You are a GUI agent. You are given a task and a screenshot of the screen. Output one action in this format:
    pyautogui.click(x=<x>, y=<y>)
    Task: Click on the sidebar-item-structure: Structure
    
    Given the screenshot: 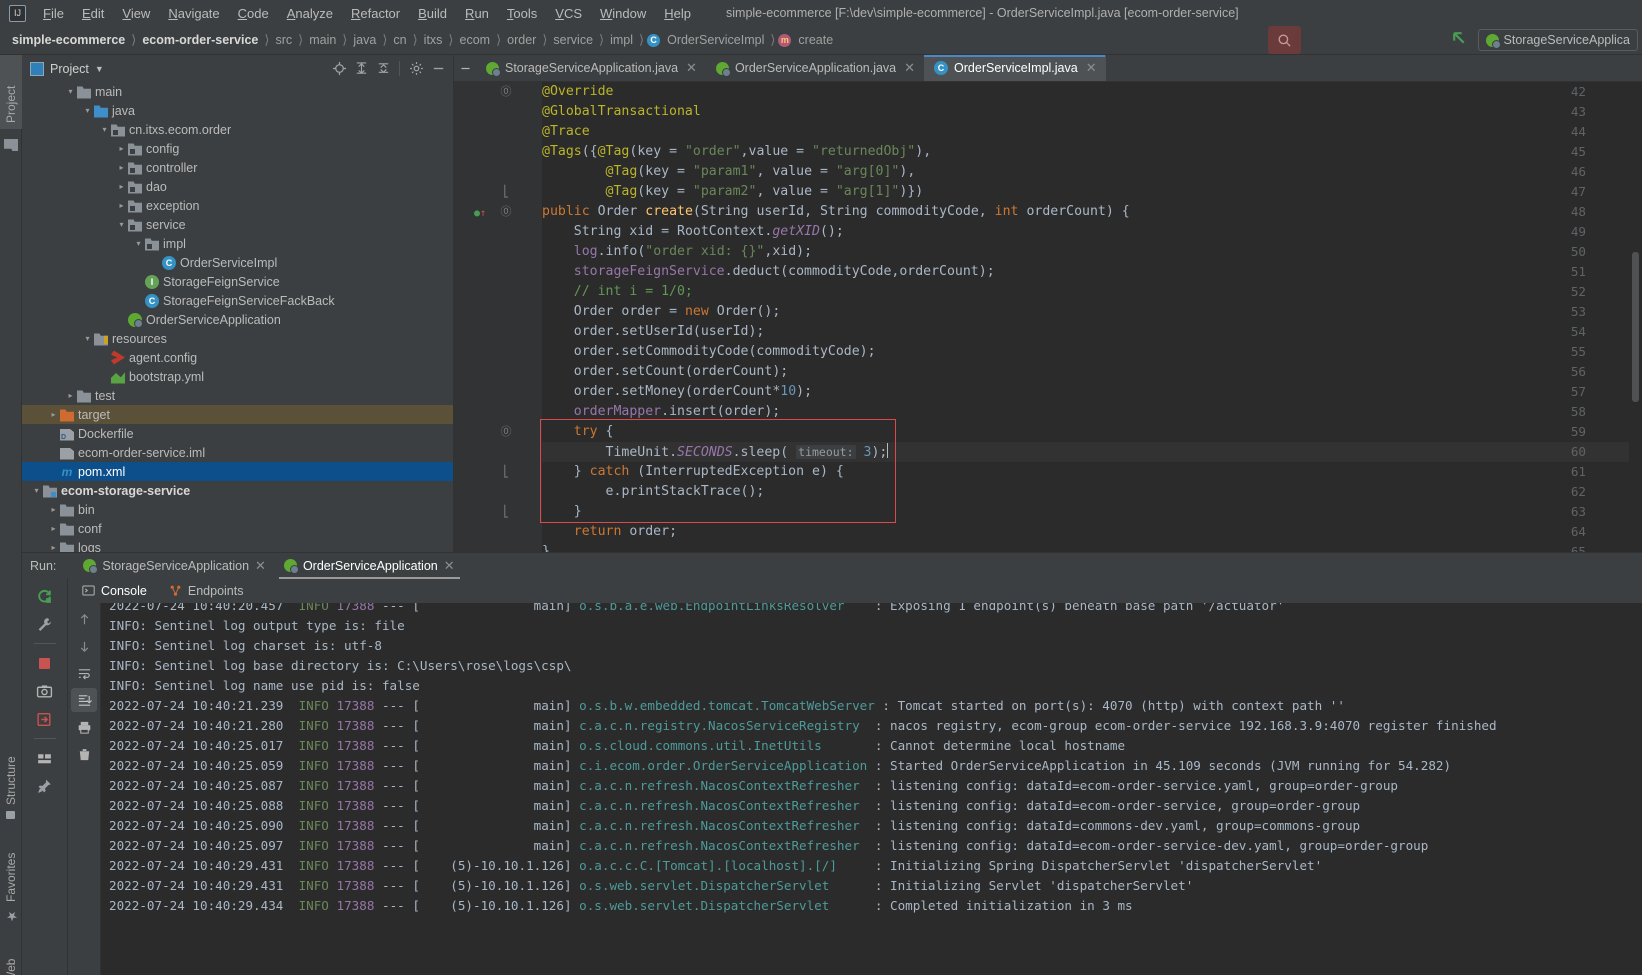 What is the action you would take?
    pyautogui.click(x=11, y=780)
    